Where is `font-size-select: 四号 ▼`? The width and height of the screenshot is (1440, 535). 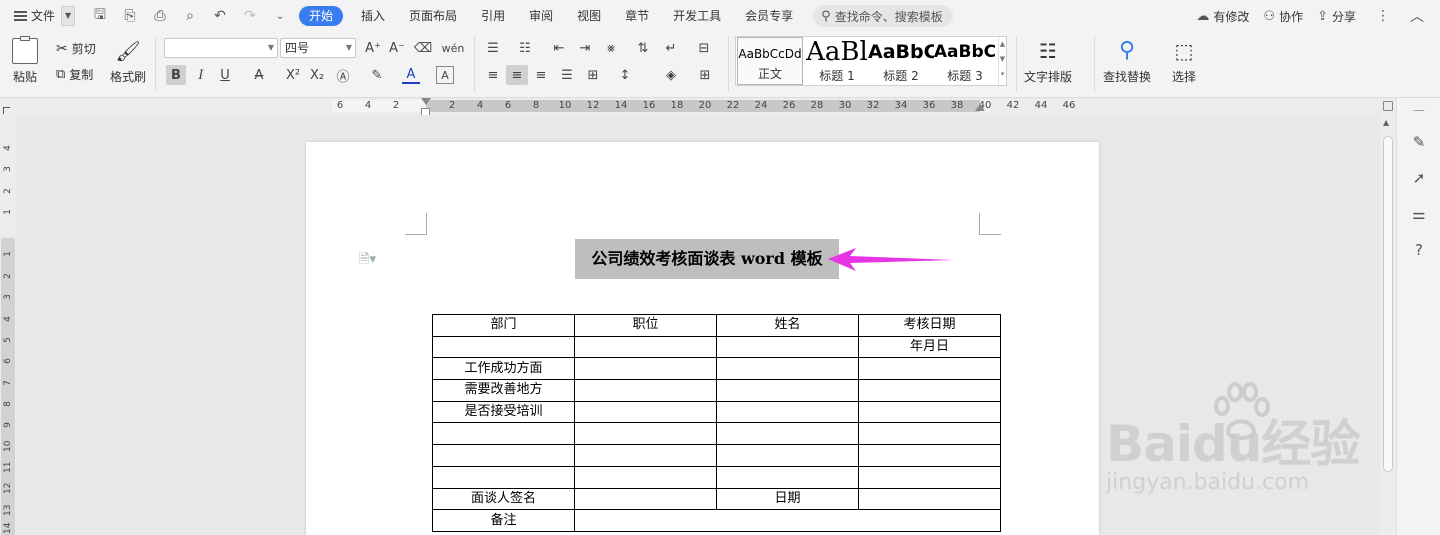 font-size-select: 四号 ▼ is located at coordinates (318, 48).